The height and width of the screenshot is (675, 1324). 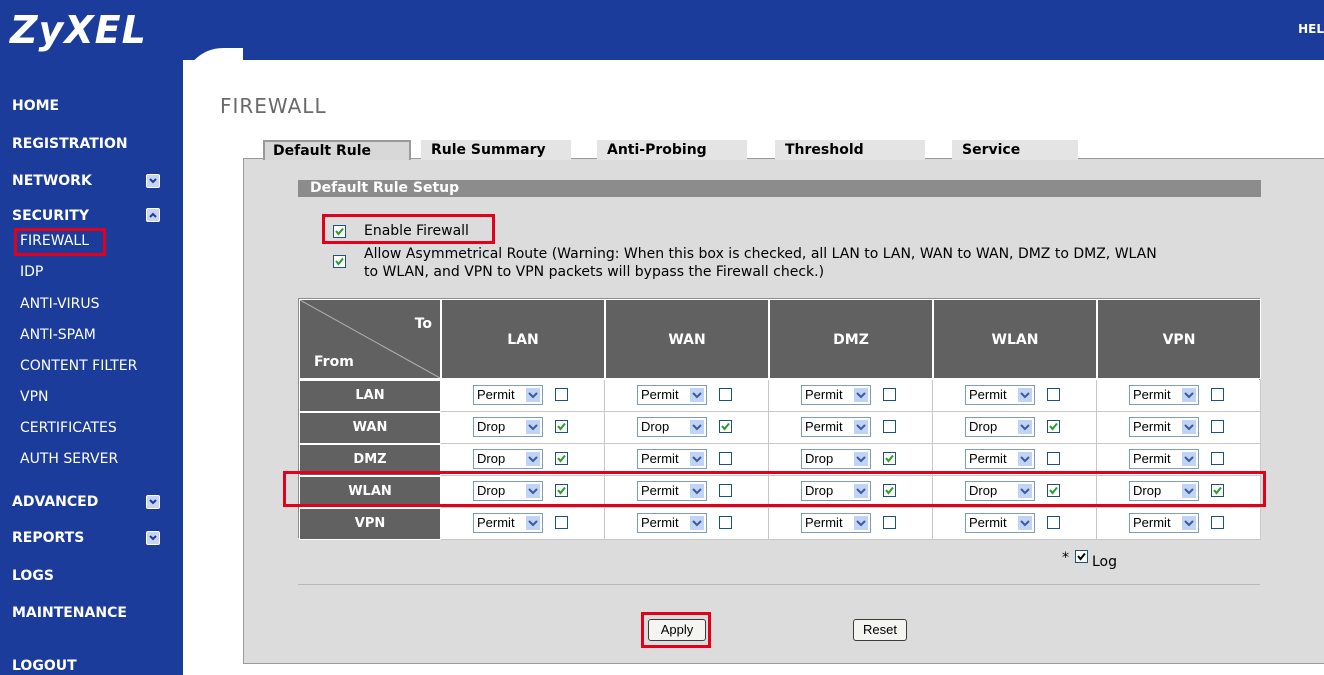 What do you see at coordinates (33, 576) in the screenshot?
I see `sidebar-item-logs: LOGS` at bounding box center [33, 576].